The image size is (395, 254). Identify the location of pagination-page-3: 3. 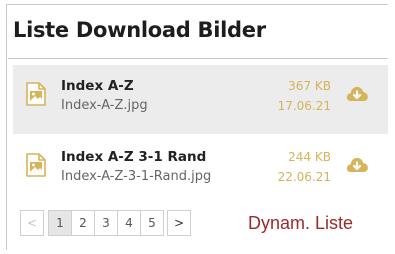
(106, 223).